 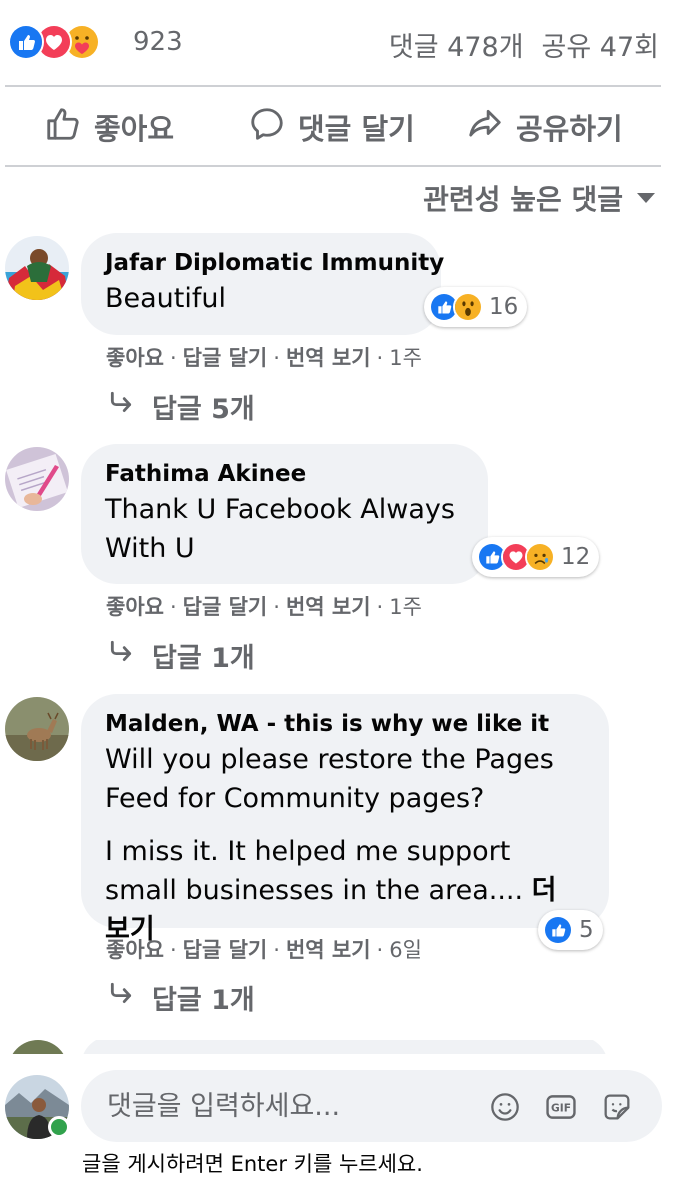 I want to click on comment-sort-dropdown: 관련성 높은 댓글, so click(x=539, y=198).